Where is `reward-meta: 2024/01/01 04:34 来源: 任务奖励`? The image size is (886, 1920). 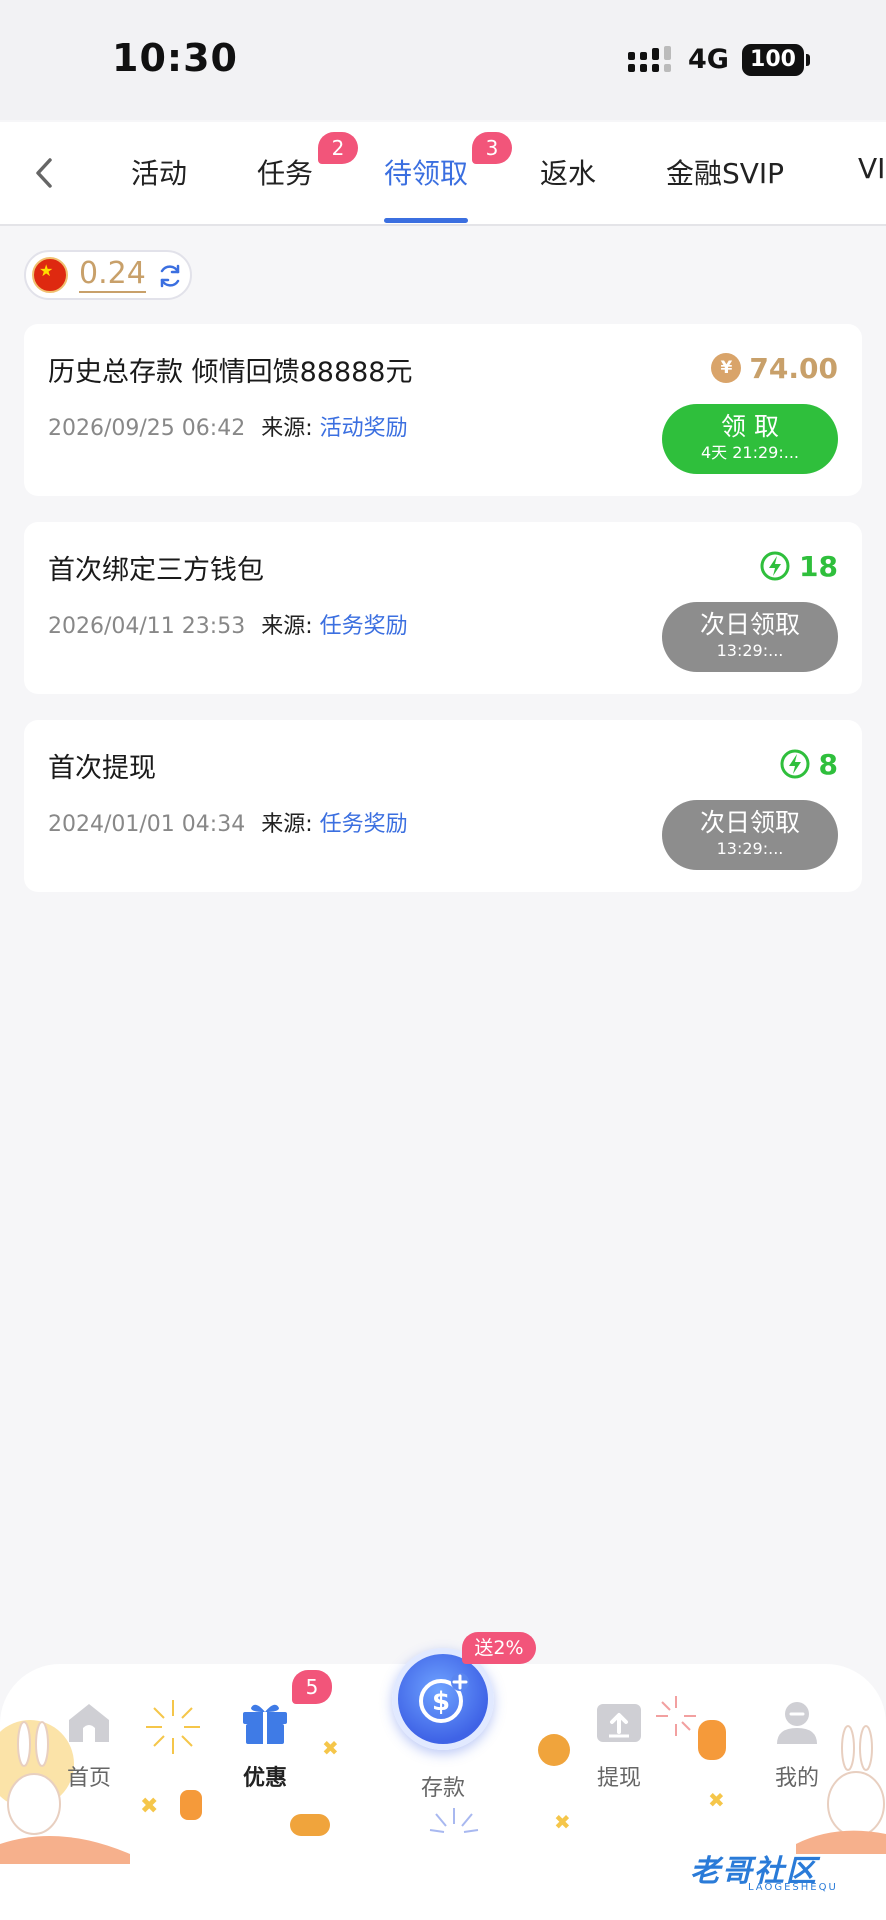
reward-meta: 2024/01/01 04:34 来源: 任务奖励 is located at coordinates (228, 822).